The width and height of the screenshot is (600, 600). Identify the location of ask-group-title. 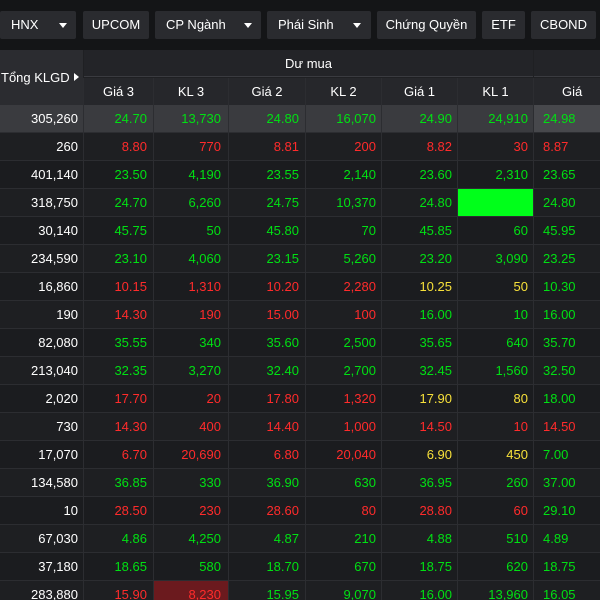
(567, 63).